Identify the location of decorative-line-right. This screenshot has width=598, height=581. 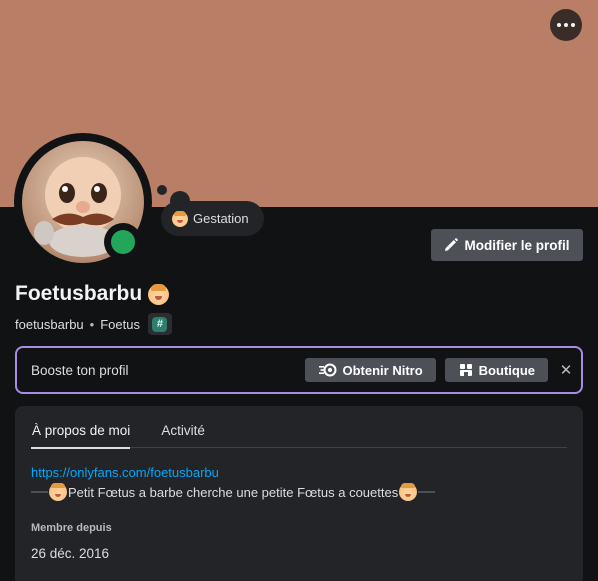
(427, 492).